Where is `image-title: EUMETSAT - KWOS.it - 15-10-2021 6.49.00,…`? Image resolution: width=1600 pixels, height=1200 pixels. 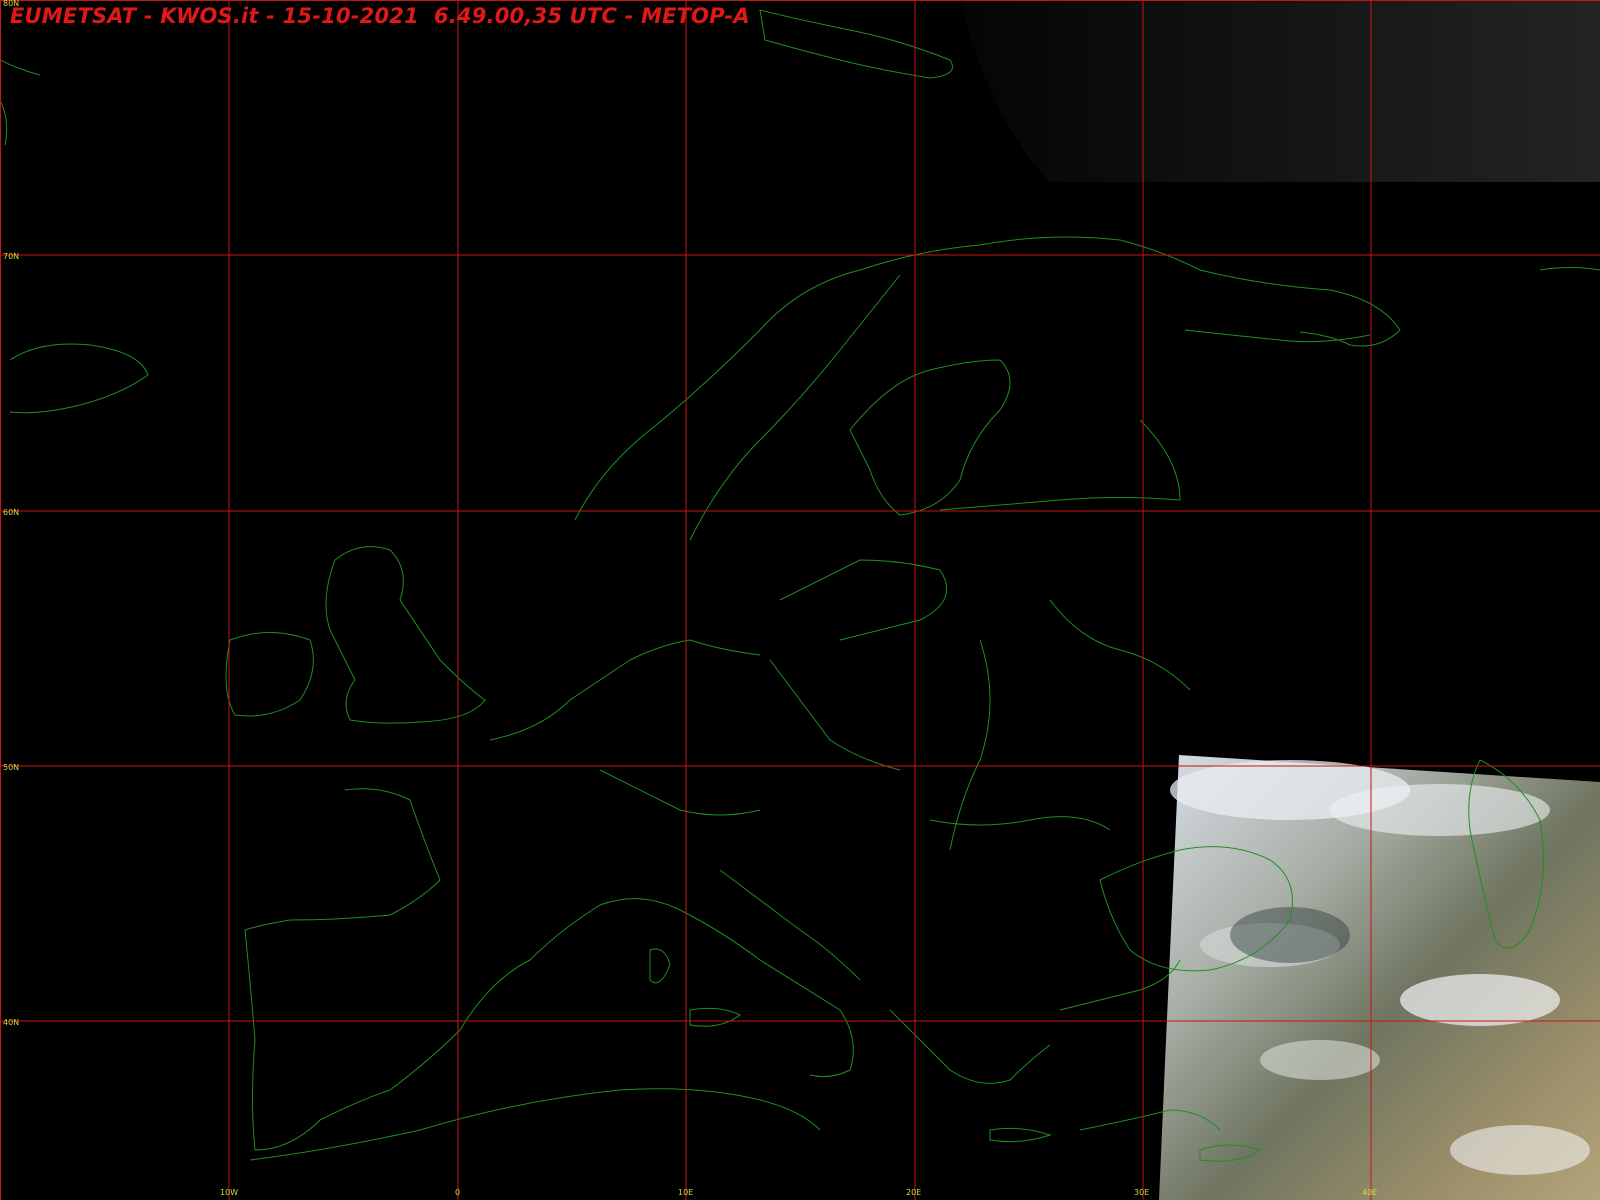
image-title: EUMETSAT - KWOS.it - 15-10-2021 6.49.00,… is located at coordinates (380, 16).